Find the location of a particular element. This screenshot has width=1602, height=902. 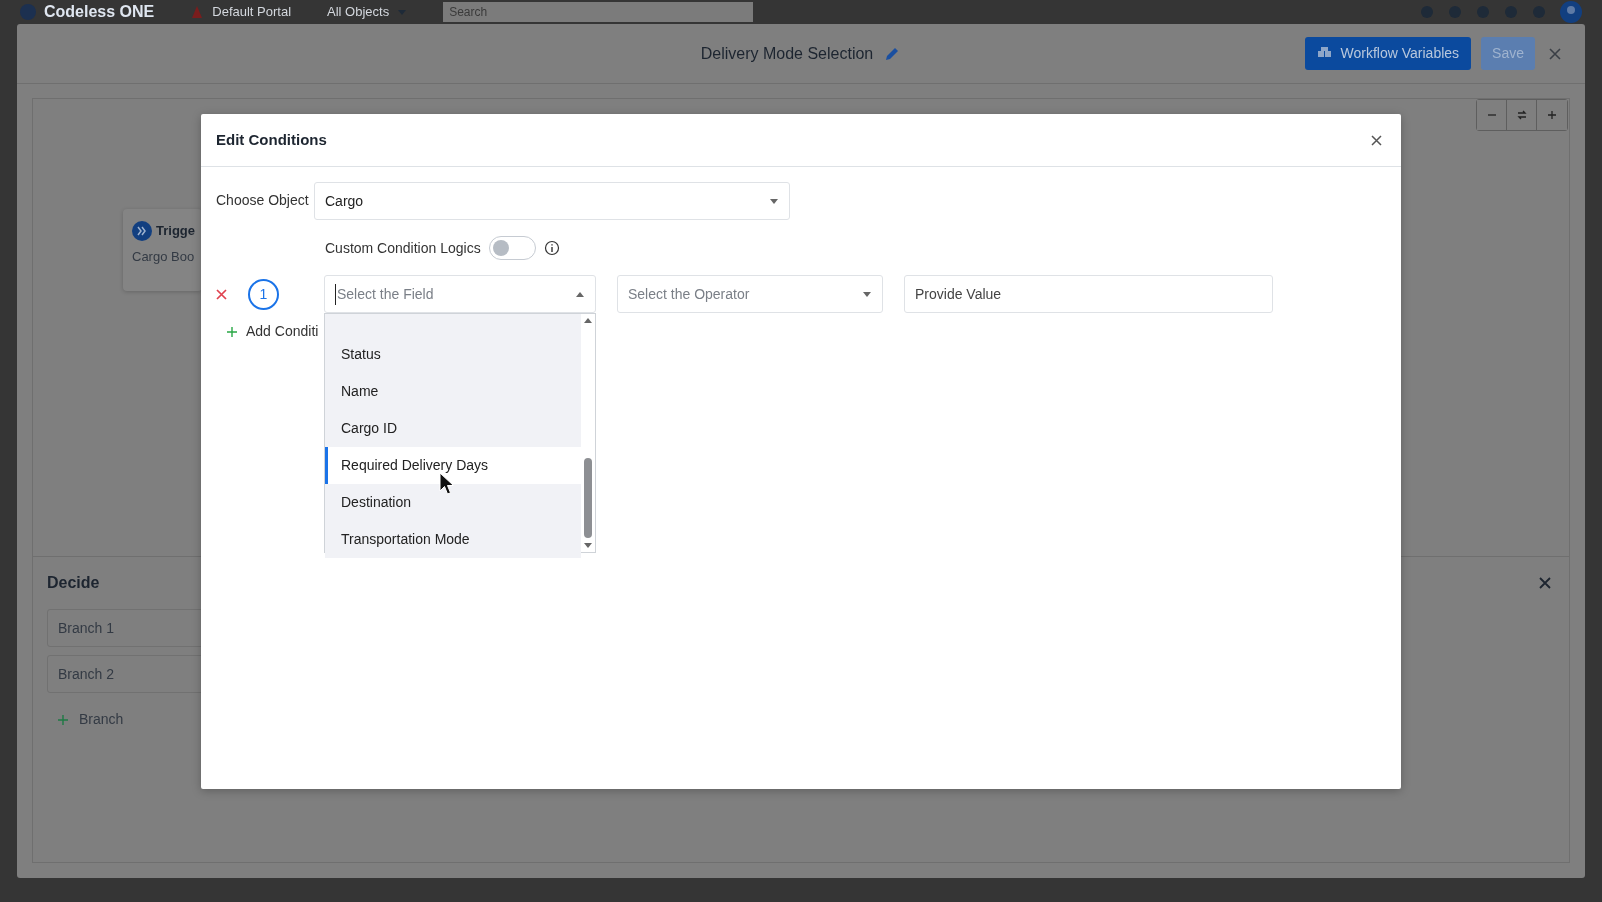

remove-icon is located at coordinates (221, 294).